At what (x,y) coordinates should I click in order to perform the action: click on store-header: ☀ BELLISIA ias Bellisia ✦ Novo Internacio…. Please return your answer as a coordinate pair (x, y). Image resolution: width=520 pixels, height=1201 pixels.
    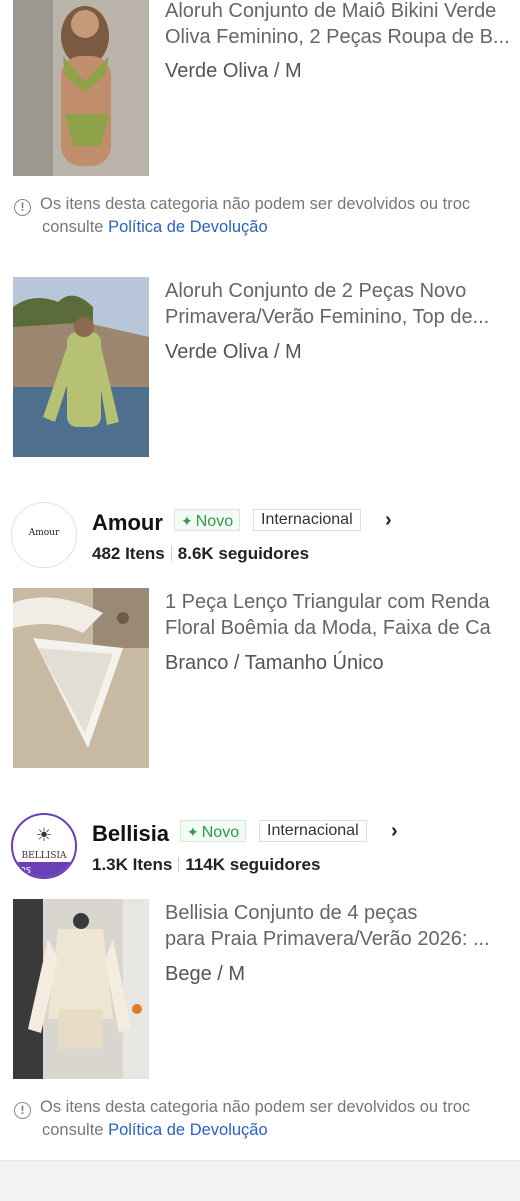
    Looking at the image, I should click on (260, 848).